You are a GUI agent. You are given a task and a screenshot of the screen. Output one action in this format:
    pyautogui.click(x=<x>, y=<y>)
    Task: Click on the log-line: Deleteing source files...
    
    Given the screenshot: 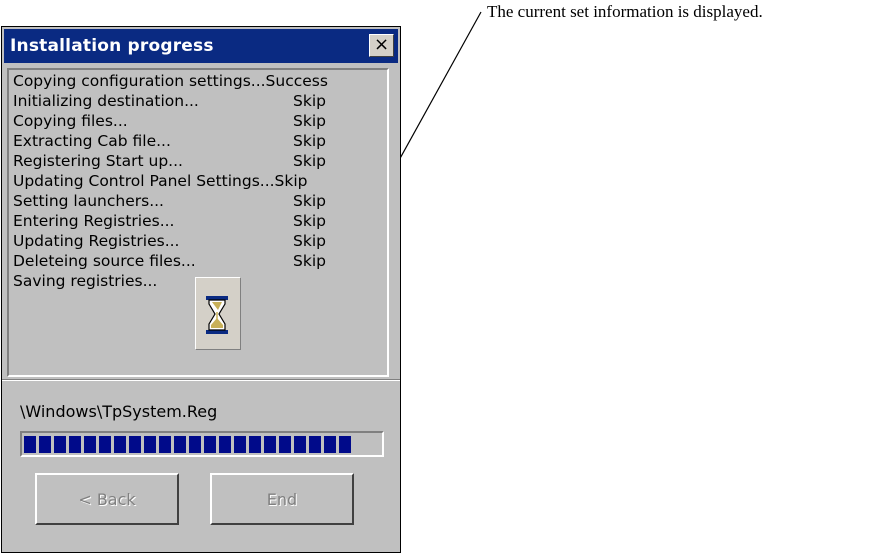 What is the action you would take?
    pyautogui.click(x=104, y=261)
    